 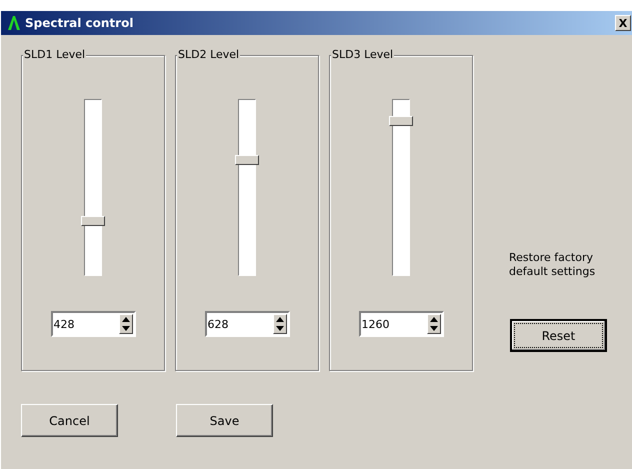 What do you see at coordinates (362, 54) in the screenshot?
I see `group-label: SLD3 Level` at bounding box center [362, 54].